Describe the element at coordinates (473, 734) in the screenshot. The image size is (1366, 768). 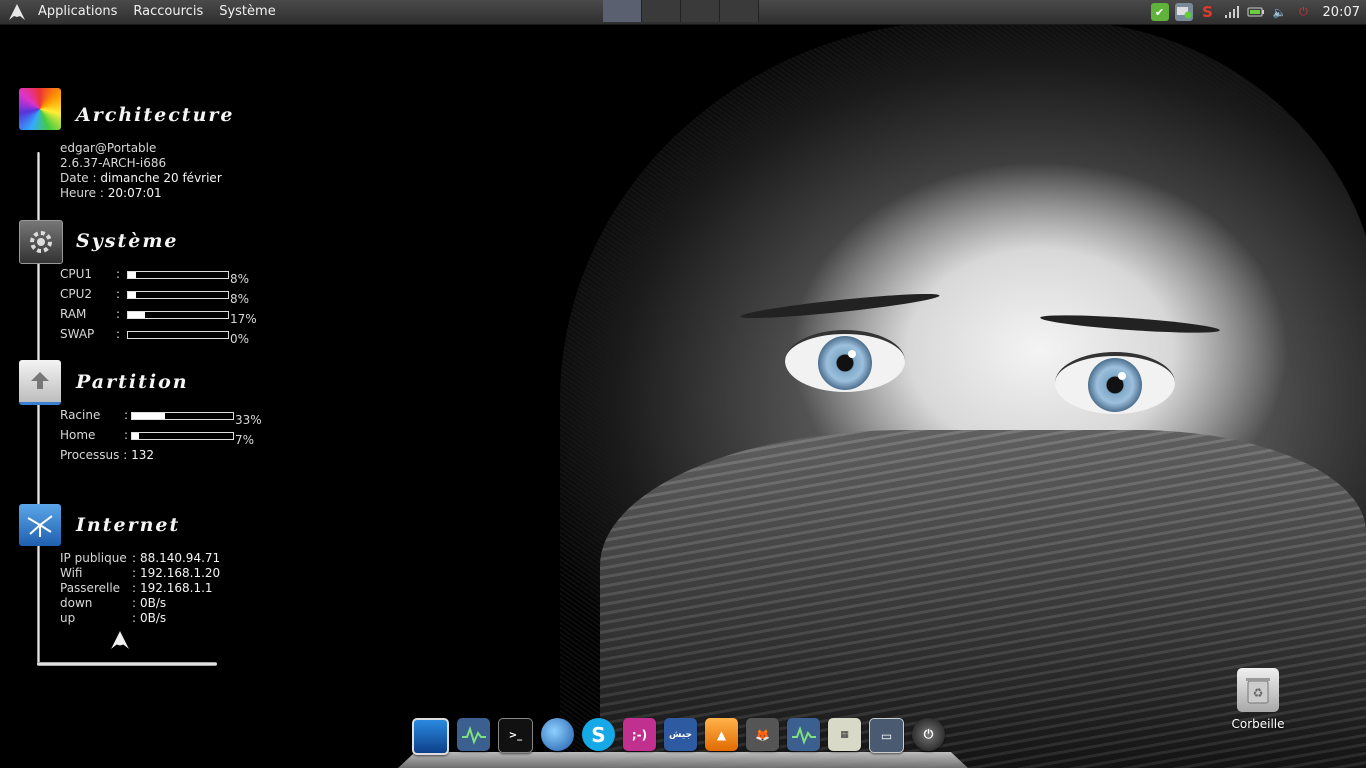
I see `monitor-app-icon` at that location.